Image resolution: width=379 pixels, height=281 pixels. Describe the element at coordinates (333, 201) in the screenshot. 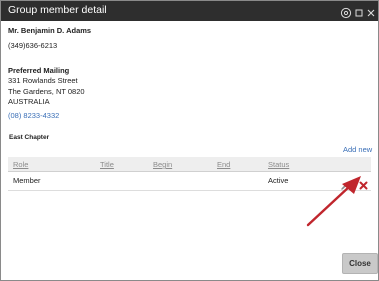

I see `annotation-arrow` at that location.